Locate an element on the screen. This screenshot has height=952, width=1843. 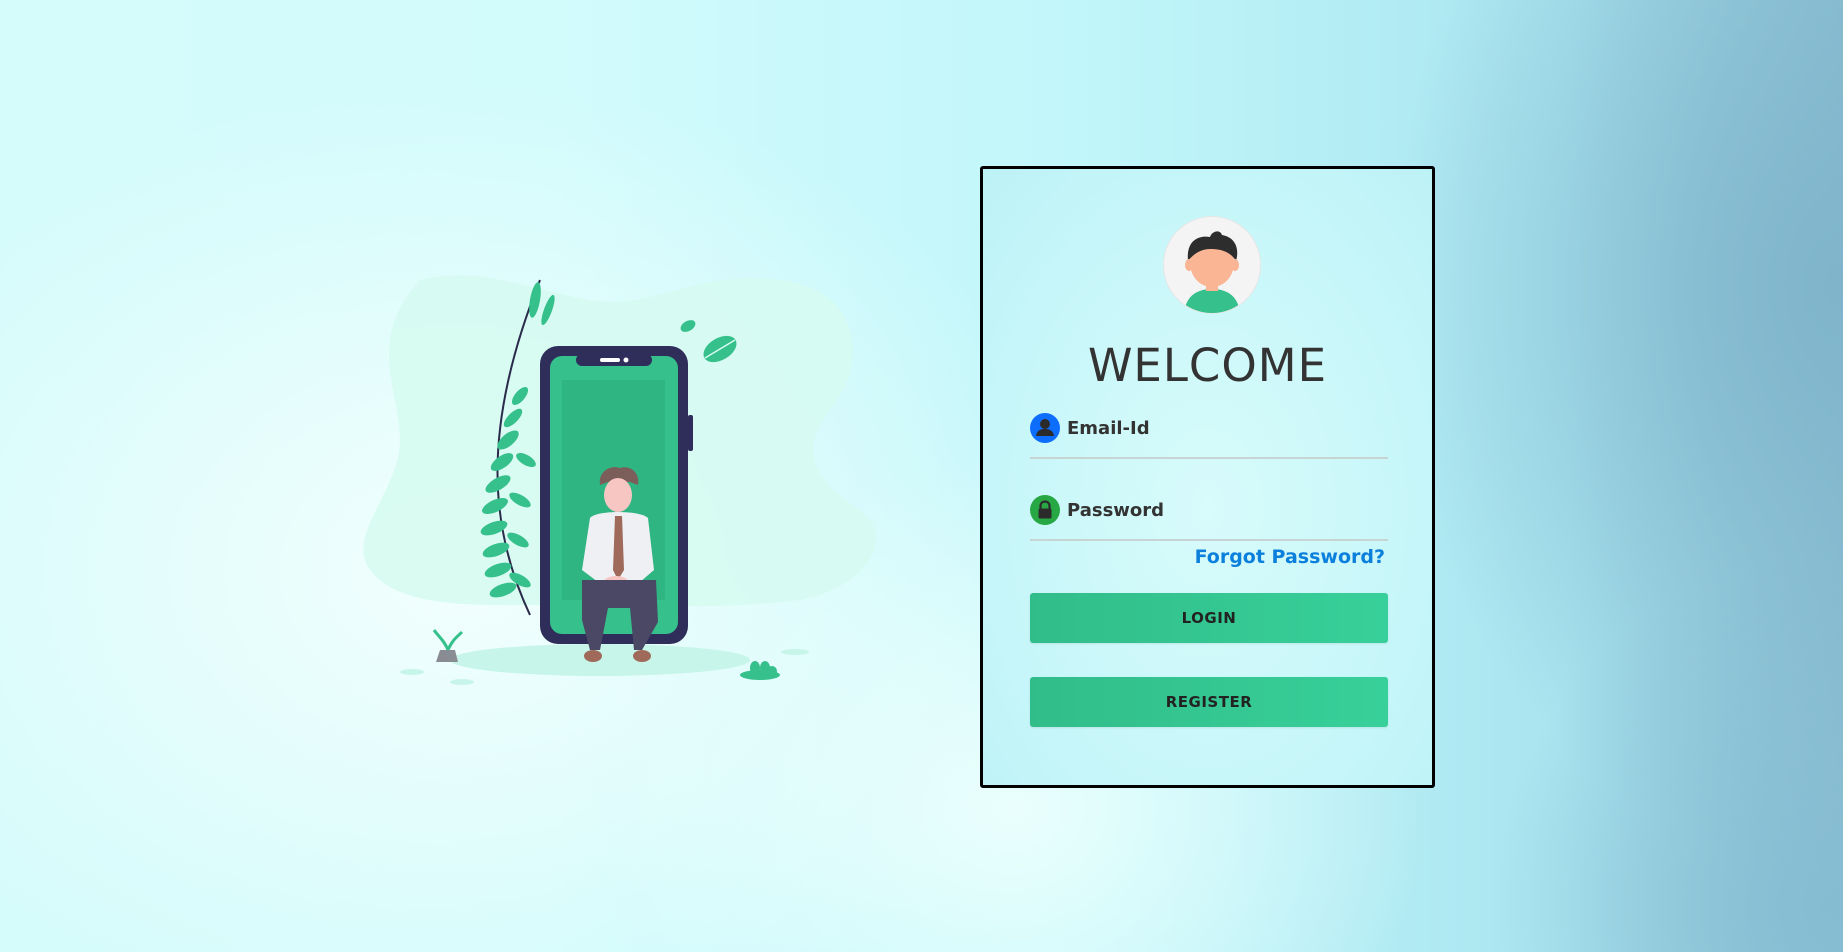
forgot-password-link: Forgot Password? is located at coordinates (1290, 557).